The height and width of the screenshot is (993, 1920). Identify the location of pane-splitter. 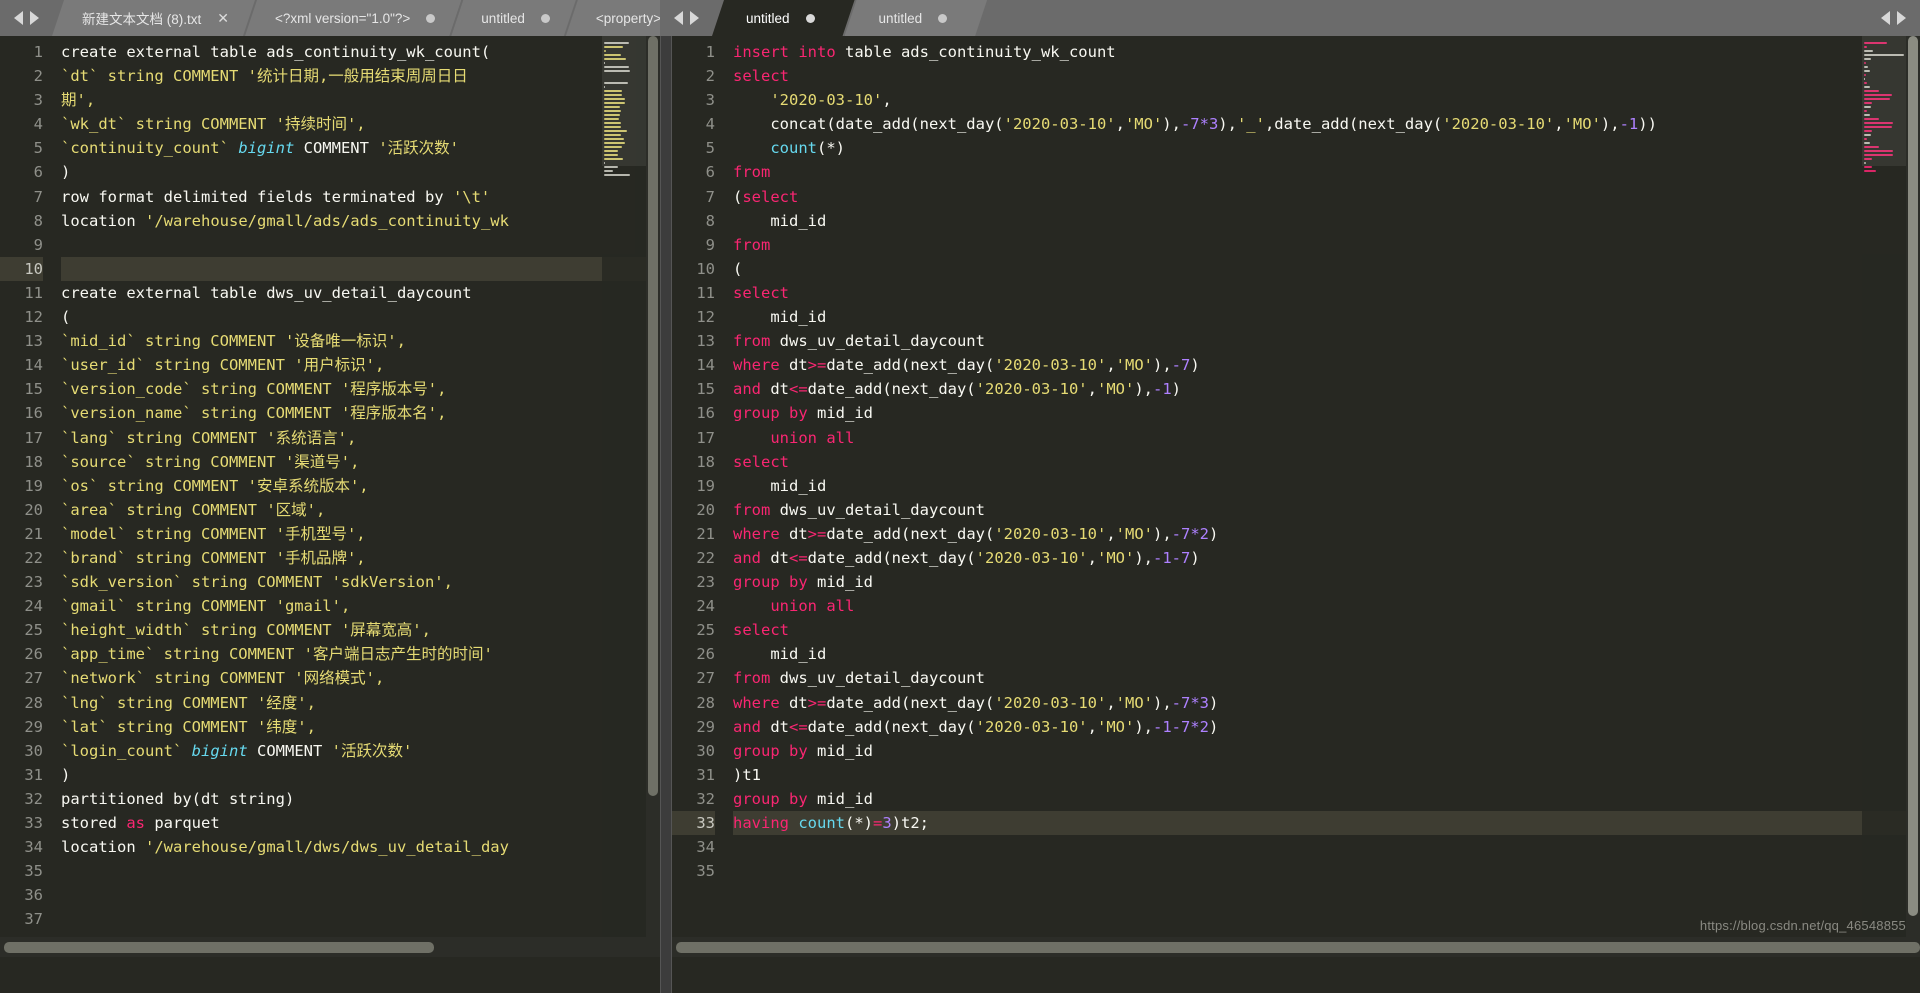
(666, 514).